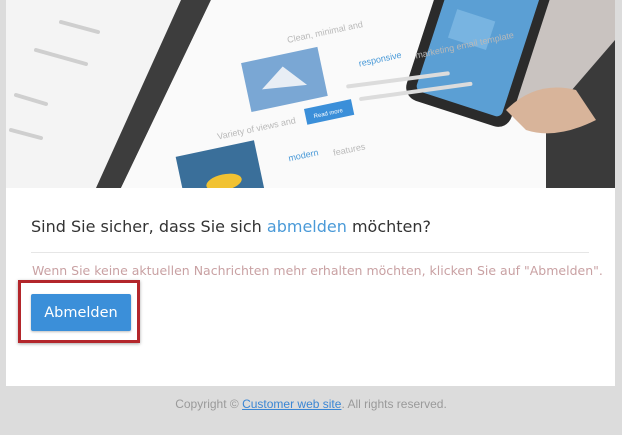  Describe the element at coordinates (310, 252) in the screenshot. I see `divider` at that location.